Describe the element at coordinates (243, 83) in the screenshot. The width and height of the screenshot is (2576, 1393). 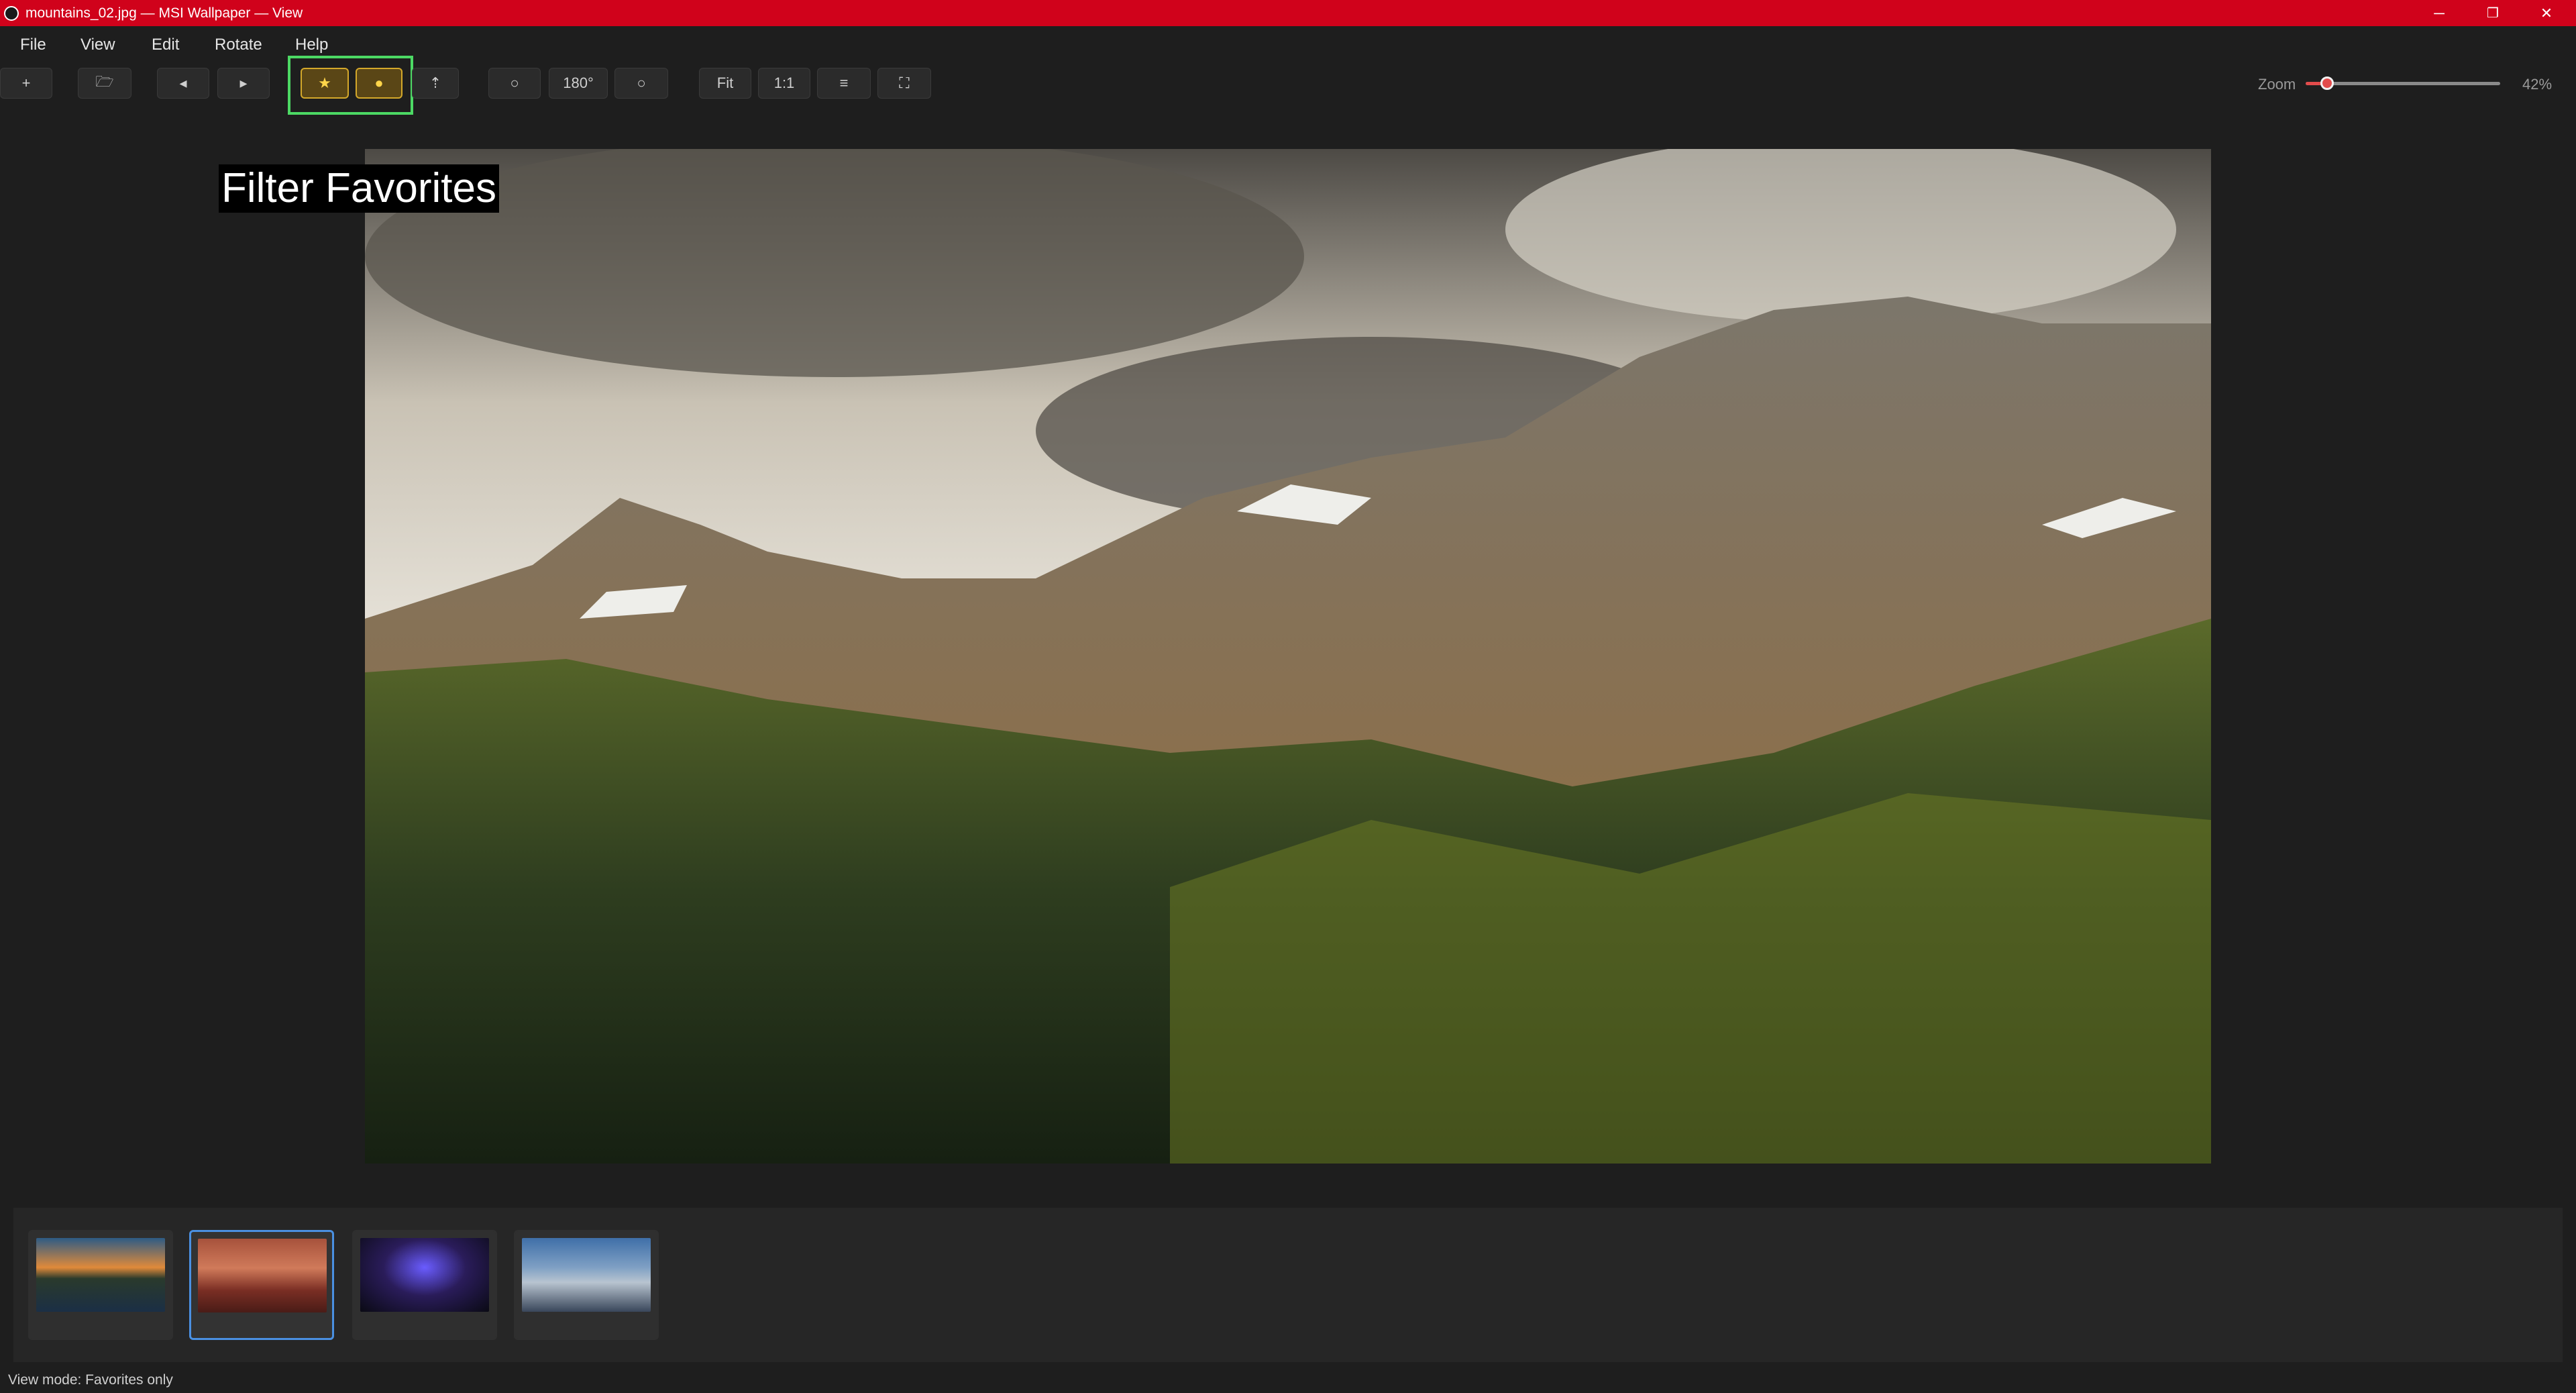
I see `next-button: ▸` at that location.